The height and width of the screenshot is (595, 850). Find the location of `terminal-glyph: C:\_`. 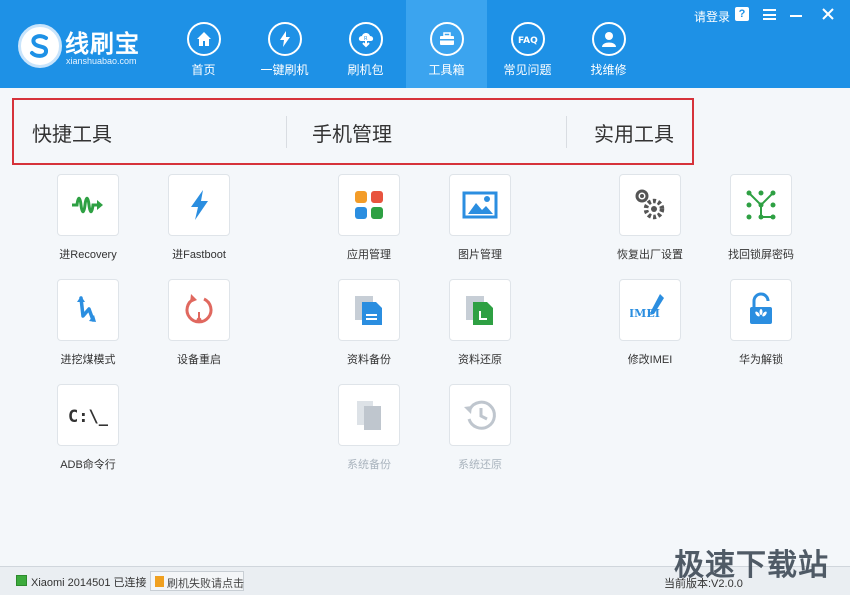

terminal-glyph: C:\_ is located at coordinates (88, 417).